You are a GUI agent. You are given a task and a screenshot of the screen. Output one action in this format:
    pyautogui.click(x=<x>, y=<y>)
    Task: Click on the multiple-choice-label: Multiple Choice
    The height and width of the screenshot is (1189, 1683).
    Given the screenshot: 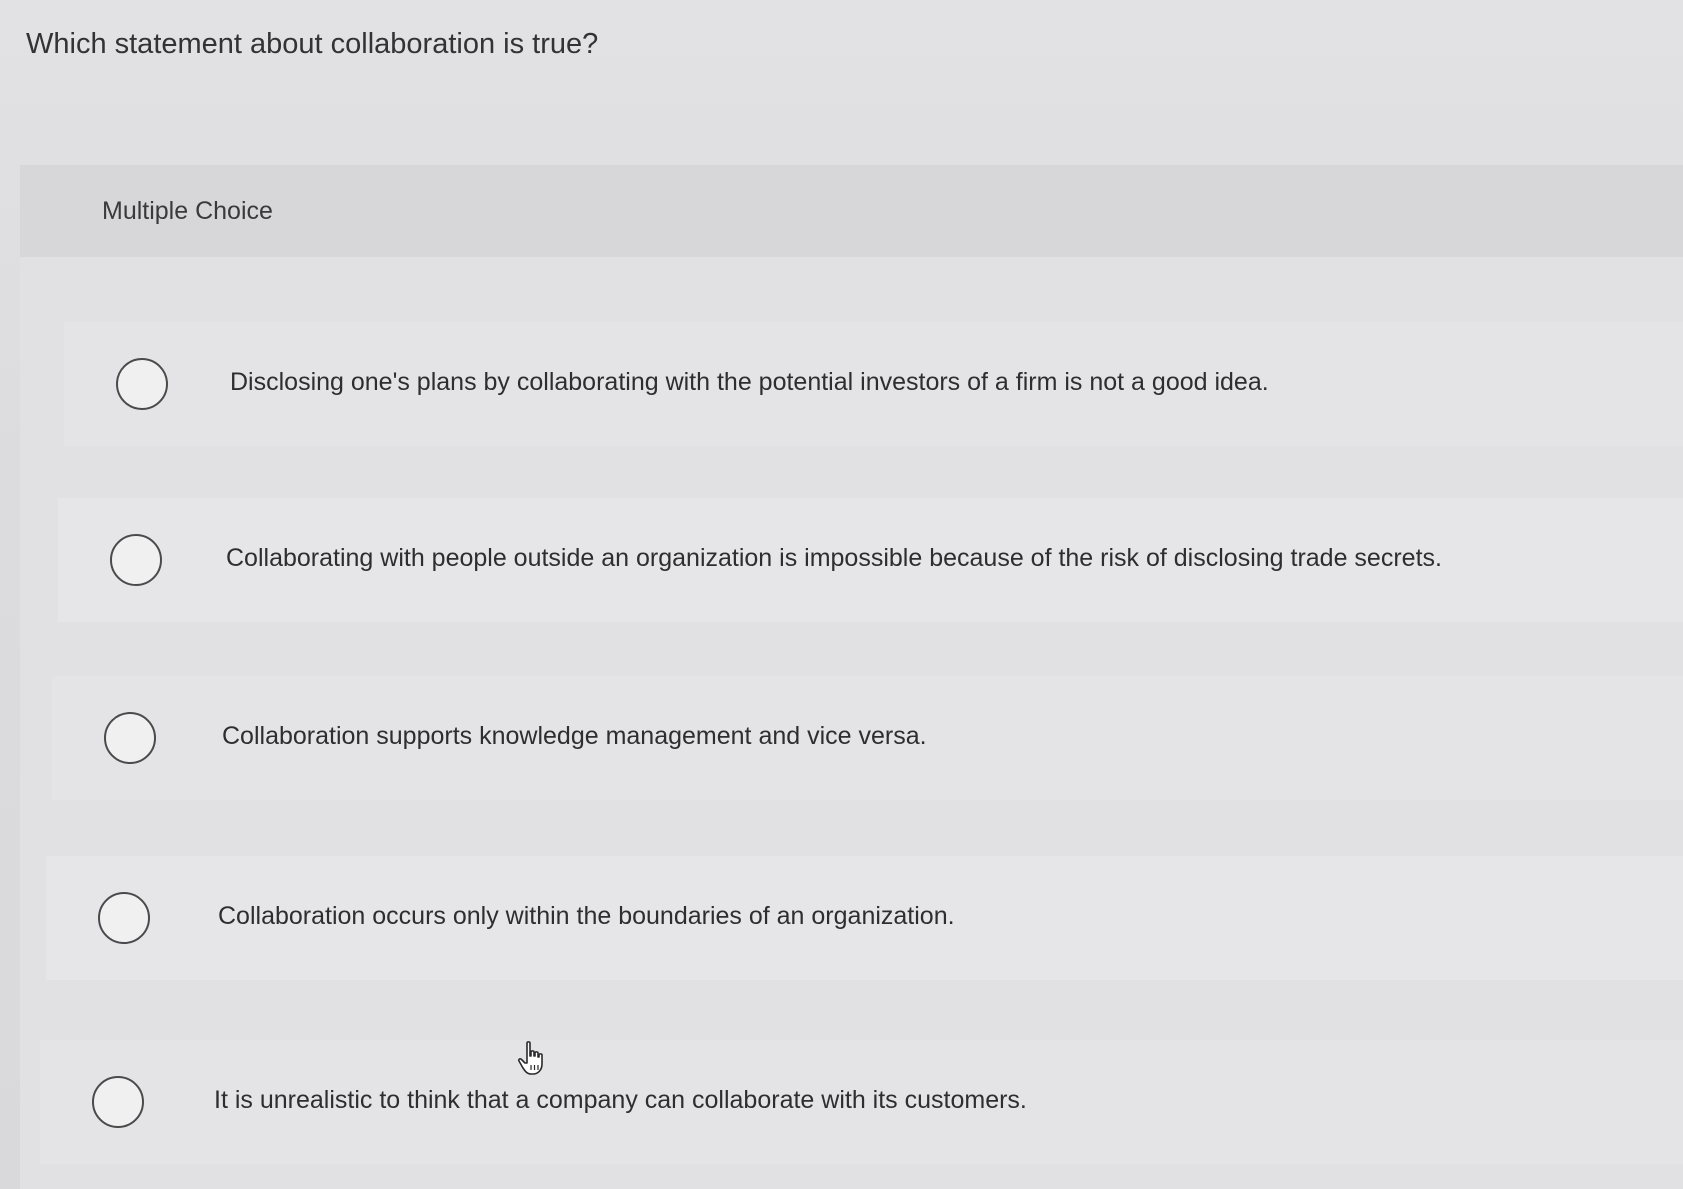 What is the action you would take?
    pyautogui.click(x=187, y=211)
    